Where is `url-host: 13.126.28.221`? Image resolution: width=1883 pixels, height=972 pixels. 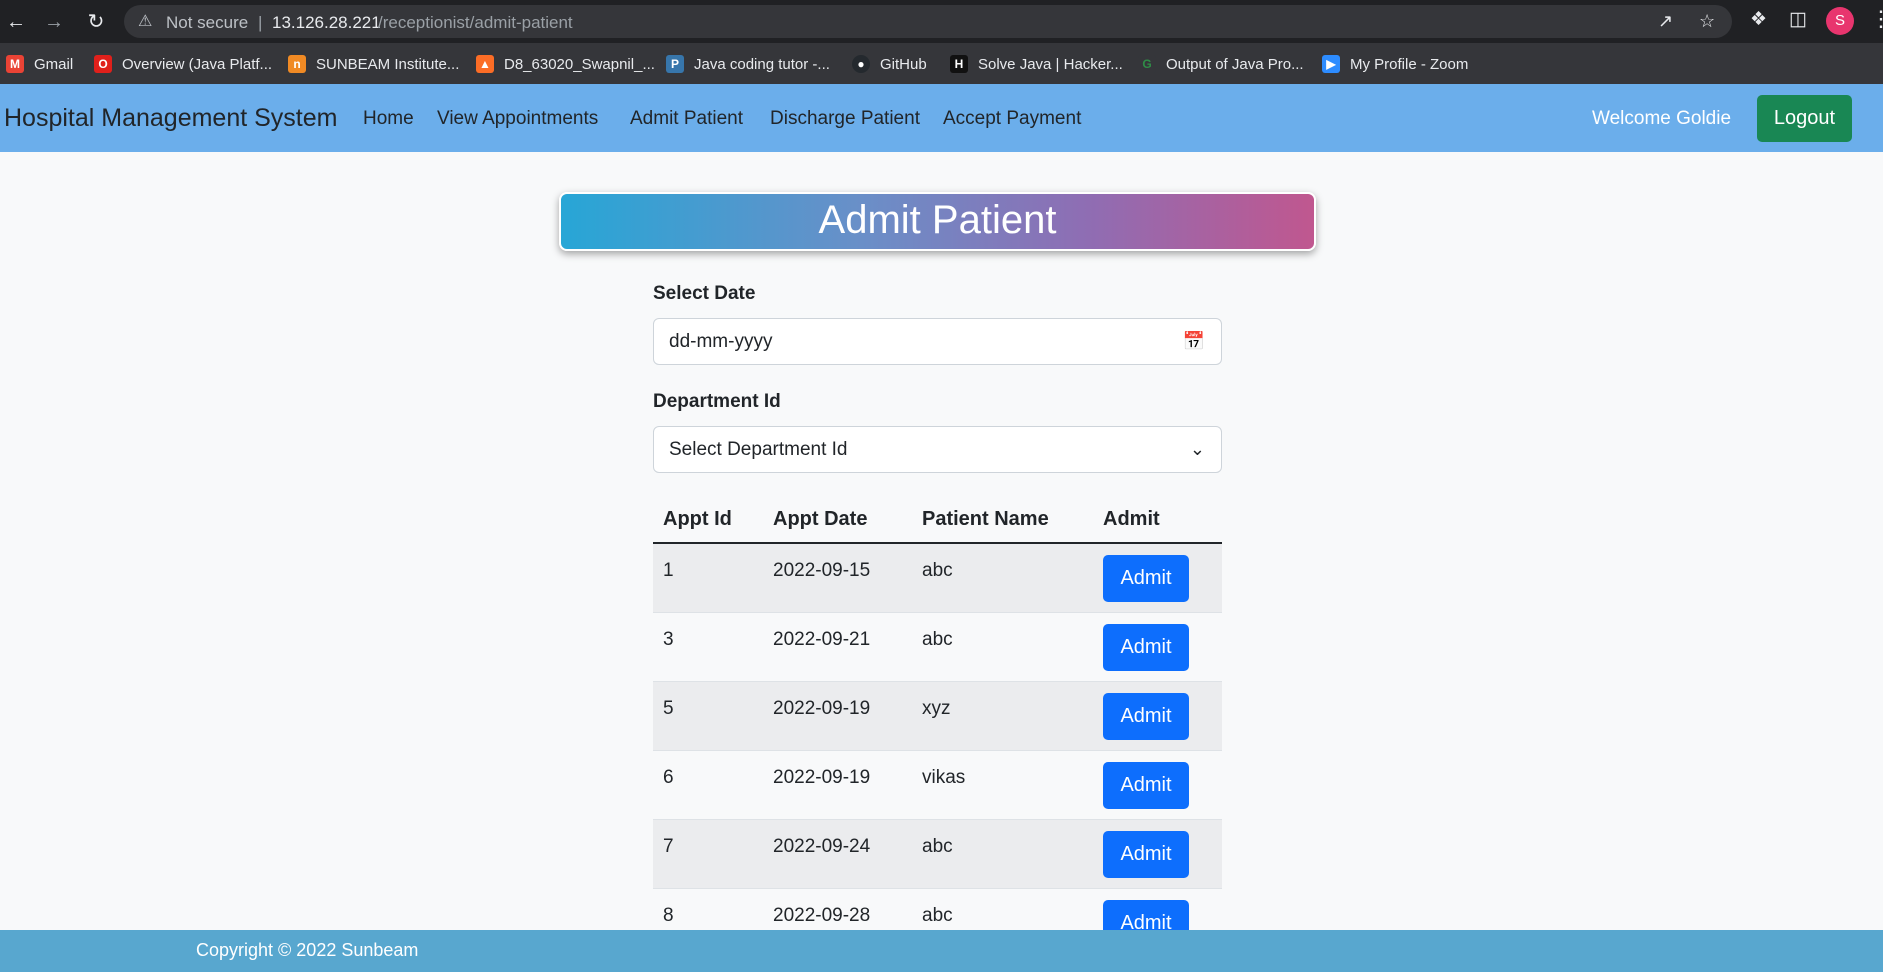
url-host: 13.126.28.221 is located at coordinates (326, 23).